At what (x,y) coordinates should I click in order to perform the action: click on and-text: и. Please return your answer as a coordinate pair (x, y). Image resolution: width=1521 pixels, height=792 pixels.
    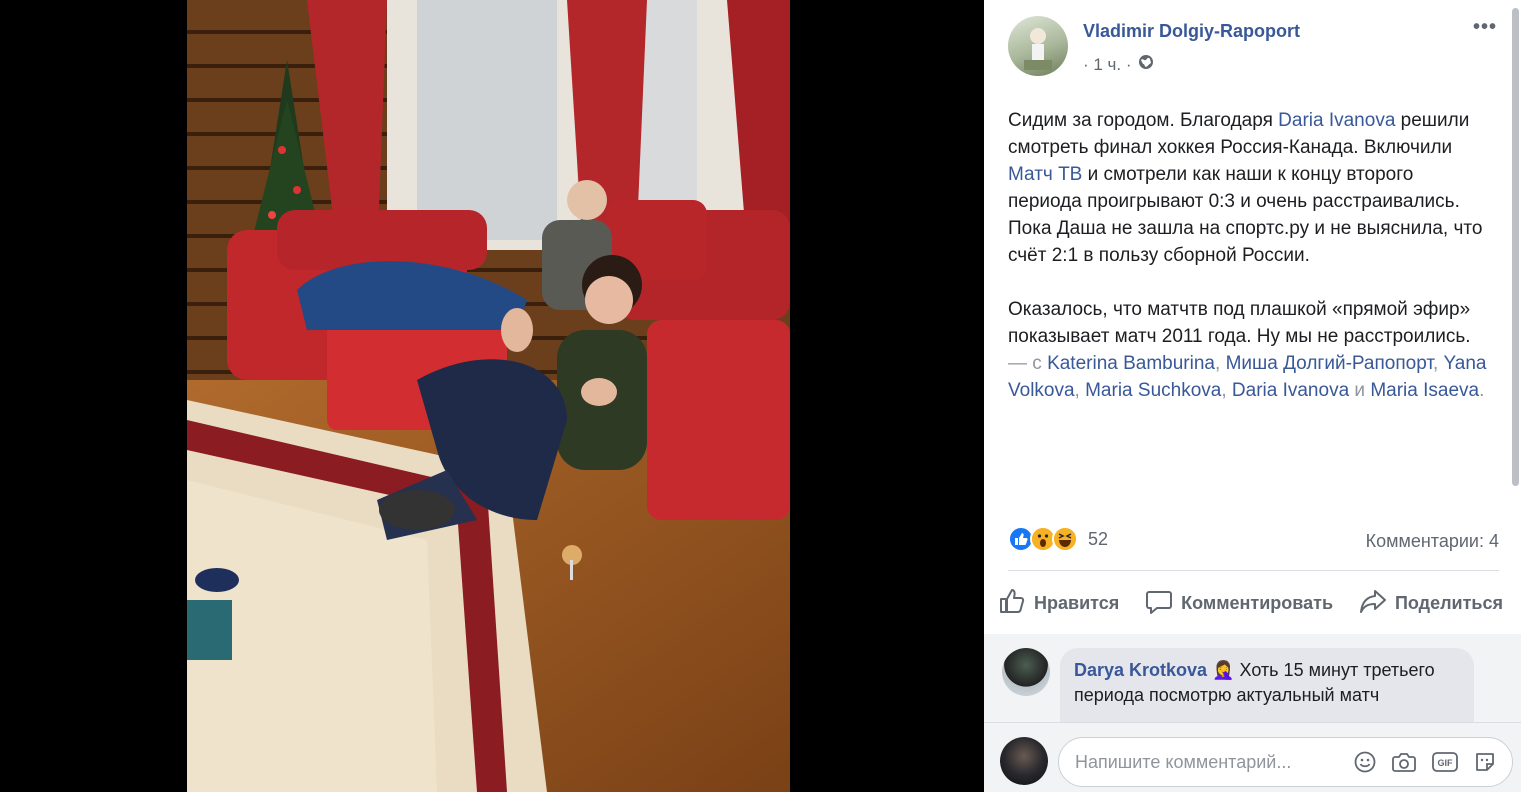
    Looking at the image, I should click on (1360, 390).